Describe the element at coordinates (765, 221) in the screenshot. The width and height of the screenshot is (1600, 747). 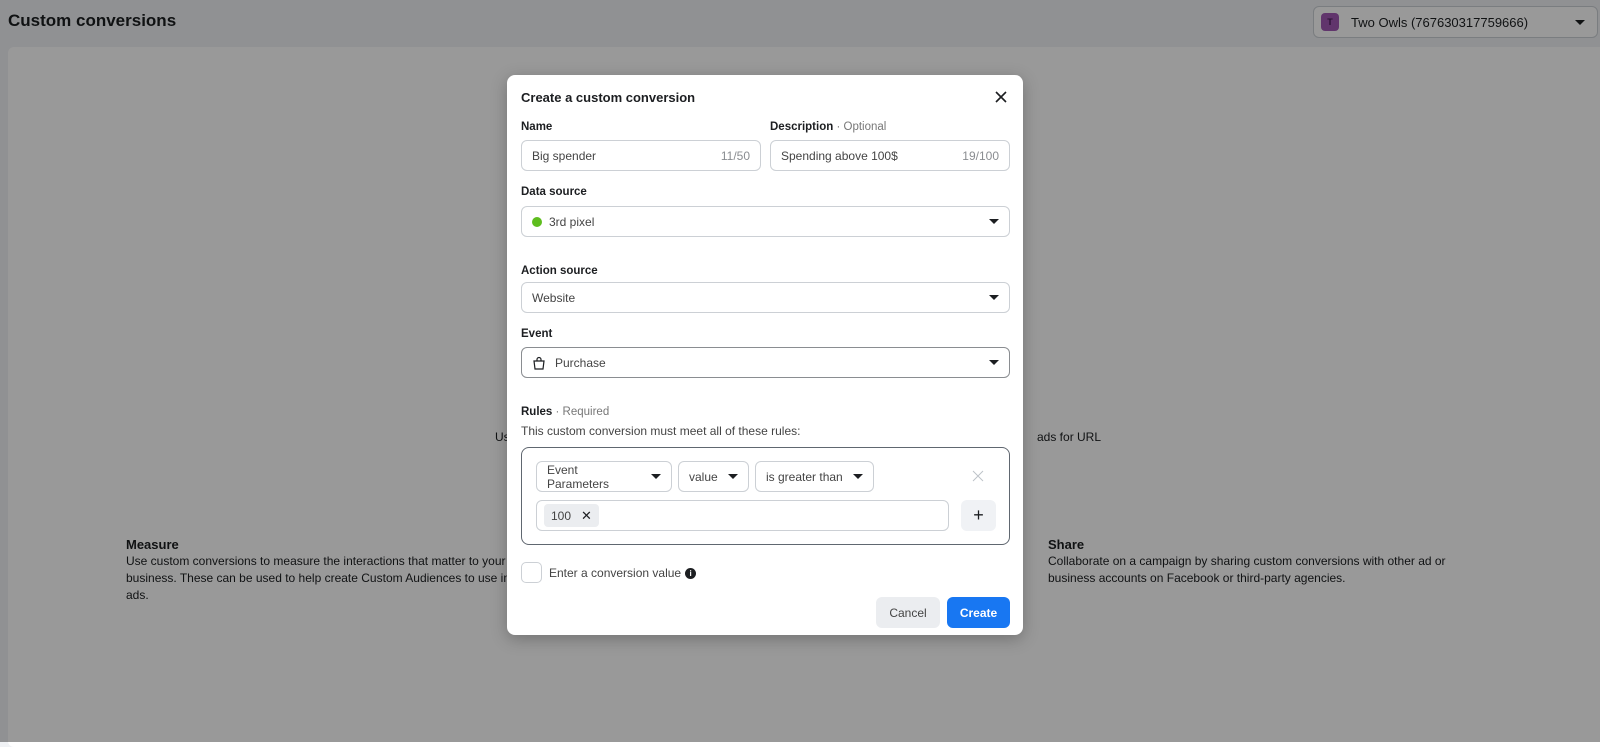
I see `data-source-select: 3rd pixel` at that location.